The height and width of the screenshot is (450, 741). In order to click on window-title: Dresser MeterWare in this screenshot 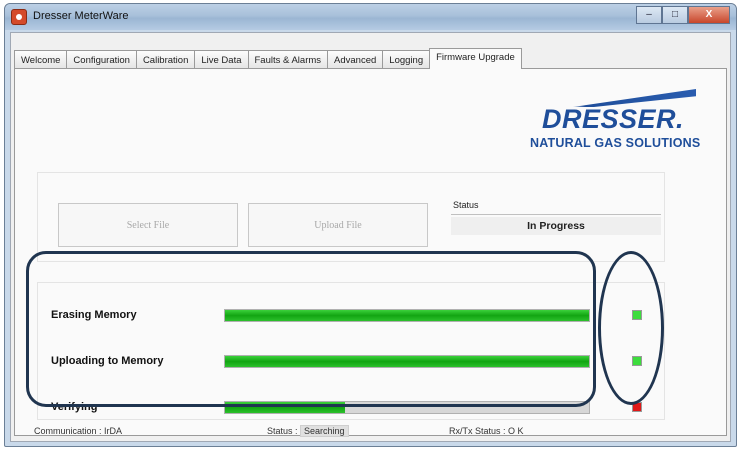, I will do `click(81, 16)`.